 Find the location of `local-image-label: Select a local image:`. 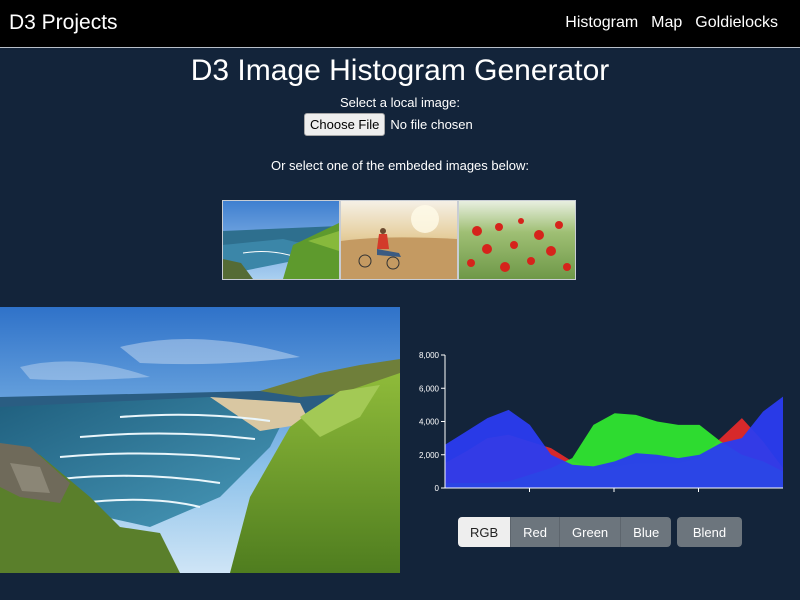

local-image-label: Select a local image: is located at coordinates (400, 102).